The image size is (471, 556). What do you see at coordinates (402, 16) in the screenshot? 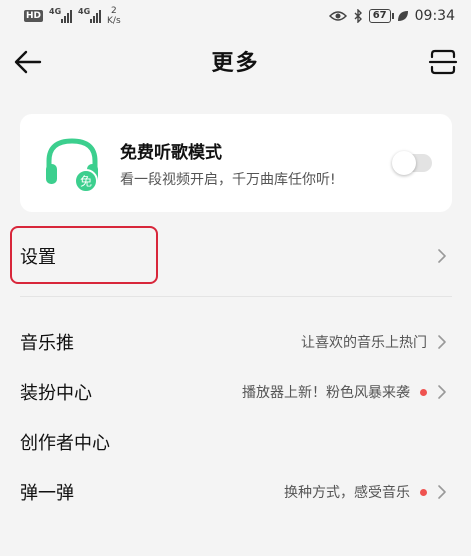
I see `leaf-icon` at bounding box center [402, 16].